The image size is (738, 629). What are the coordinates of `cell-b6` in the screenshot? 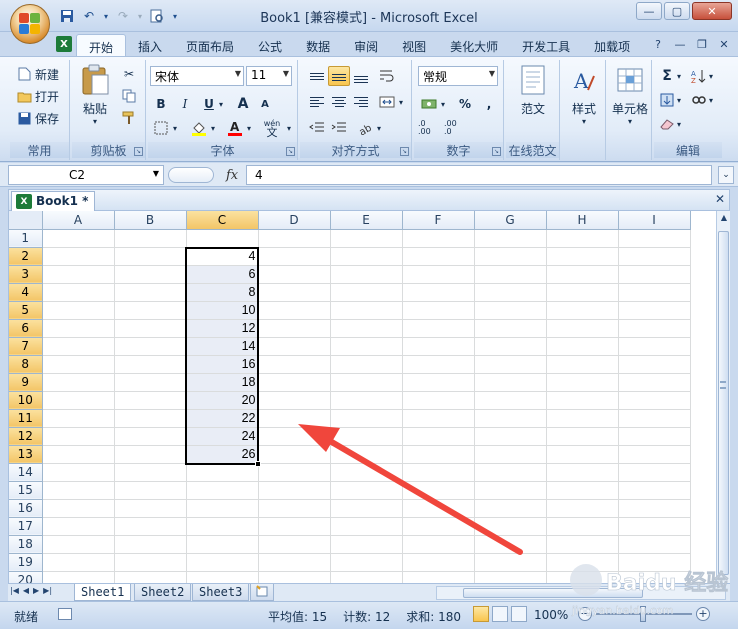 It's located at (150, 328).